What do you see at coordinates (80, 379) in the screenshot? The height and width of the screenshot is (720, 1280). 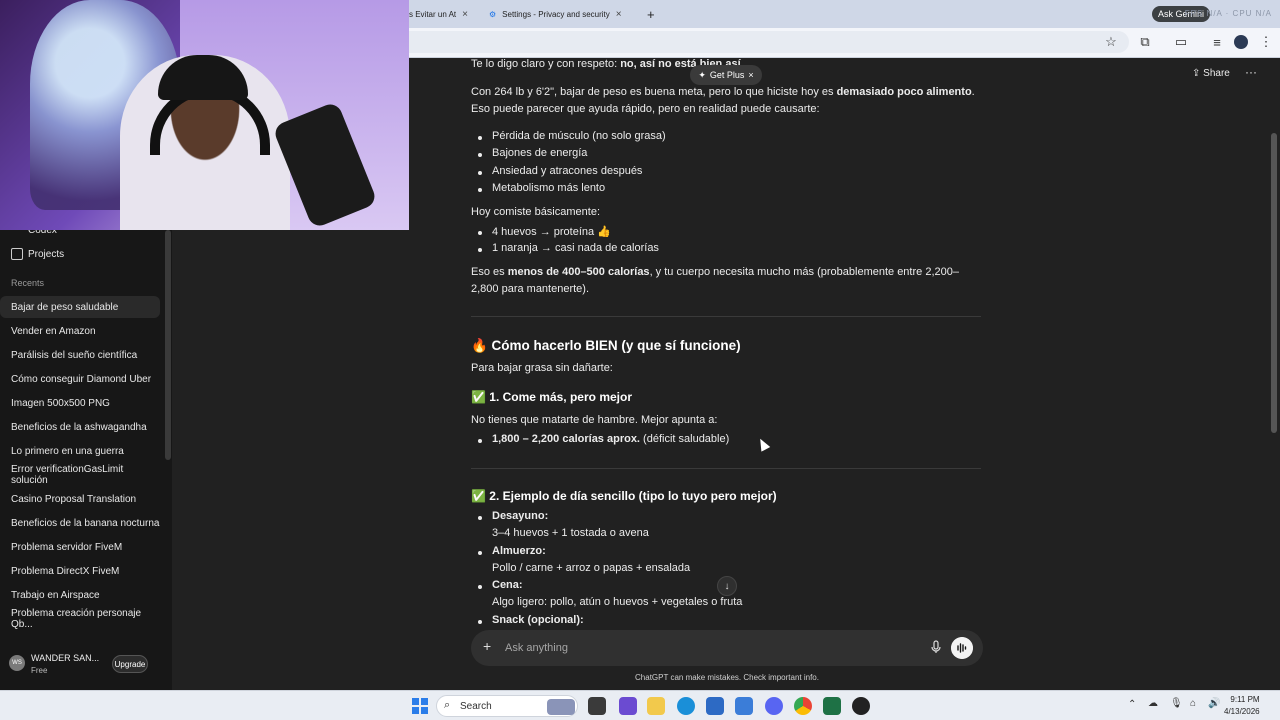 I see `recent-chat-item: Cómo conseguir Diamond Uber` at bounding box center [80, 379].